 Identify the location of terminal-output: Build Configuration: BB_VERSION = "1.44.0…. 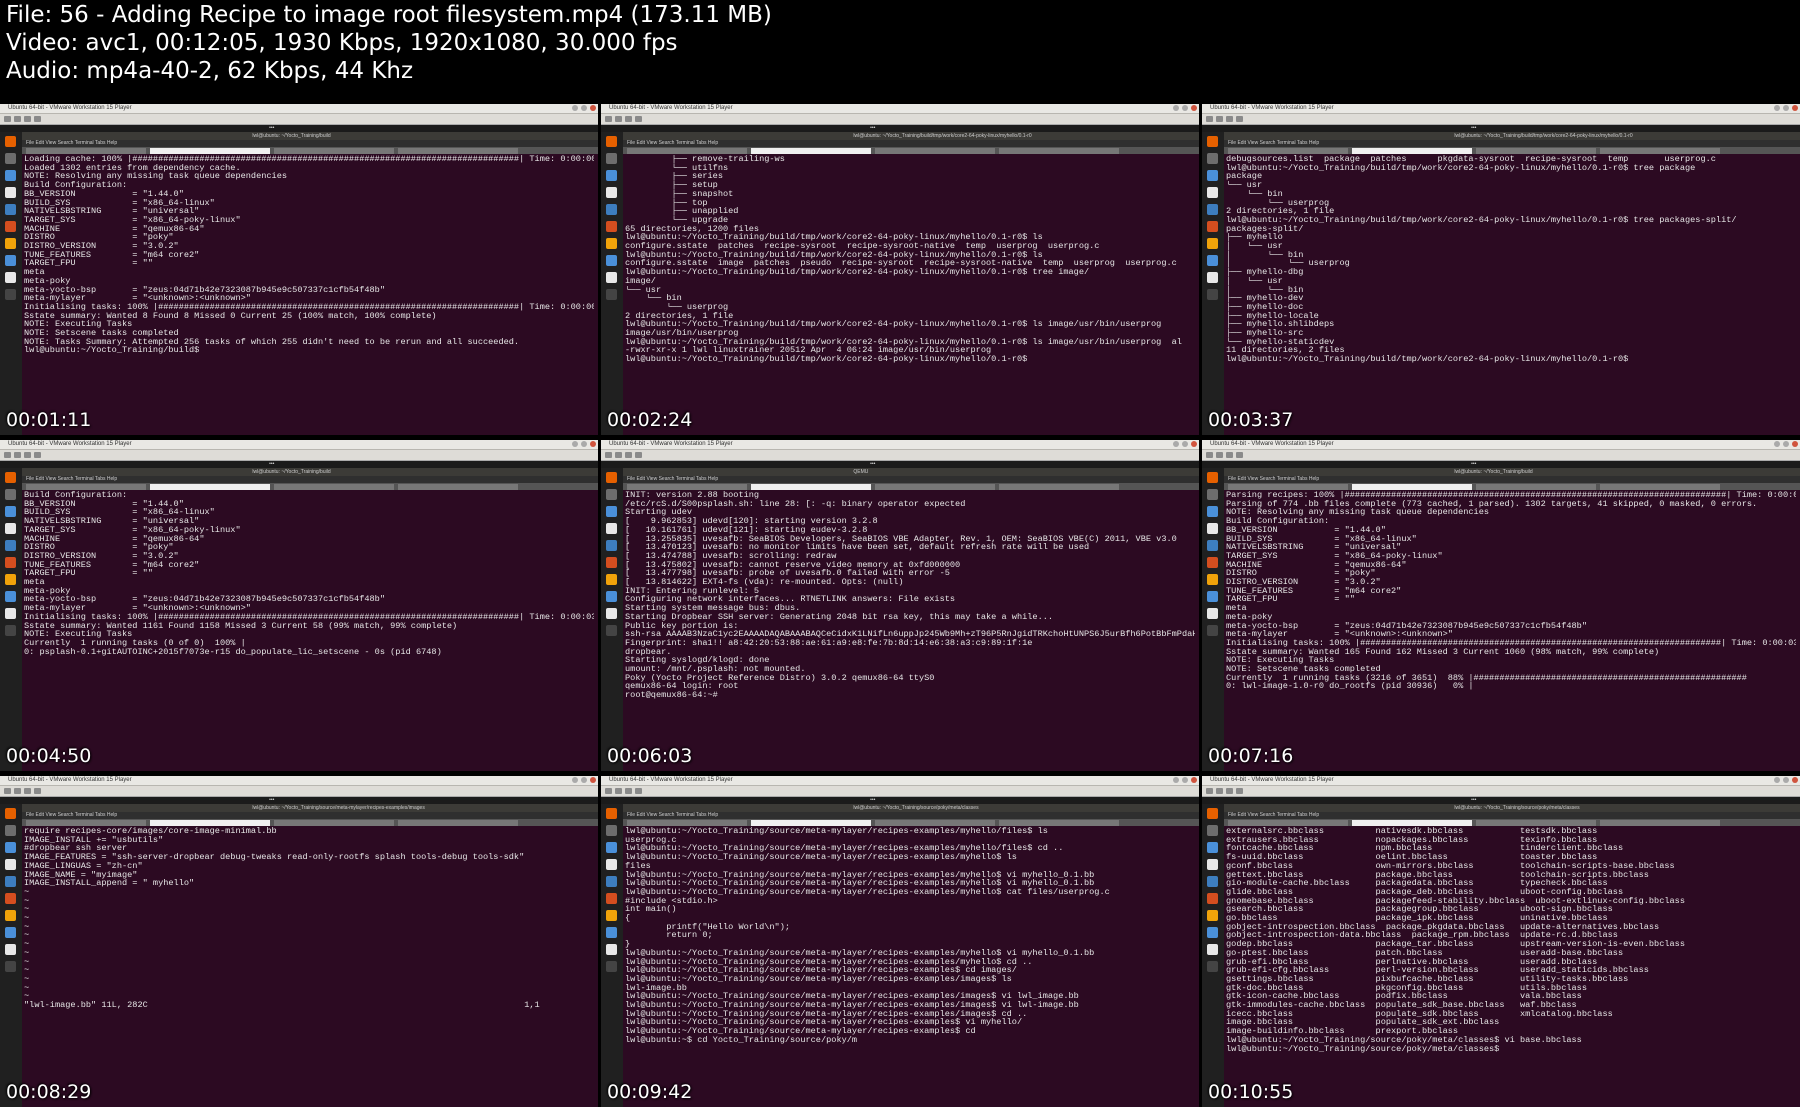
(309, 626).